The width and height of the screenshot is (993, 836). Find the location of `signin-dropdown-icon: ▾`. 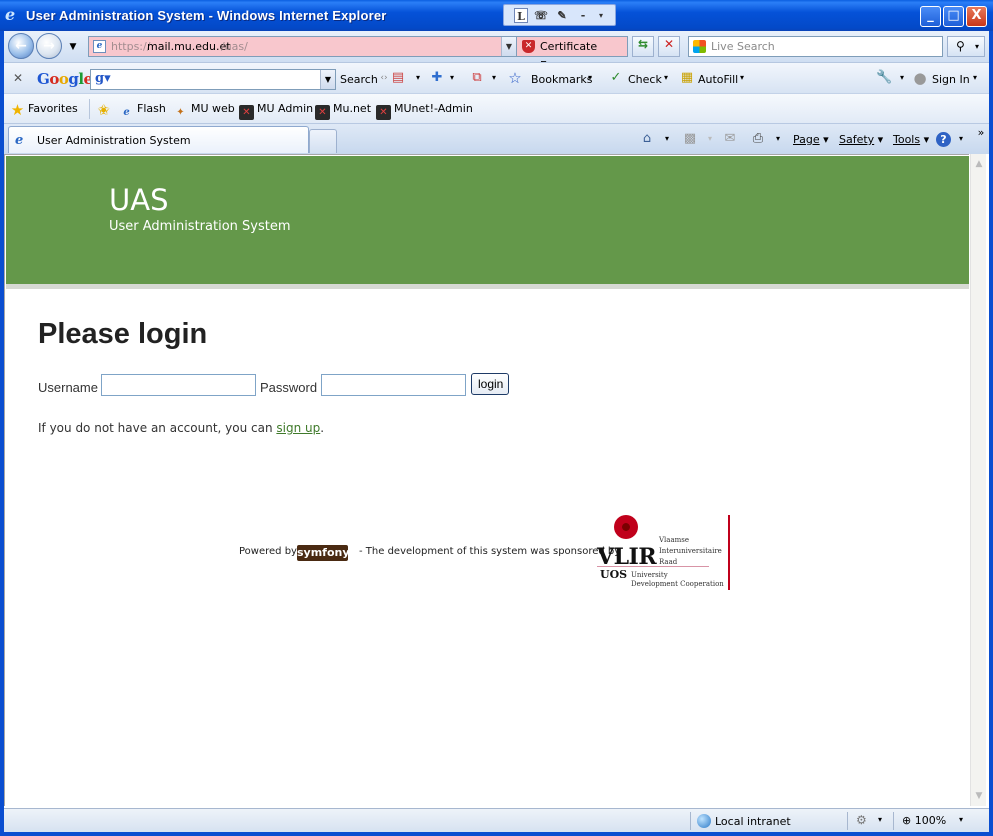

signin-dropdown-icon: ▾ is located at coordinates (975, 78).